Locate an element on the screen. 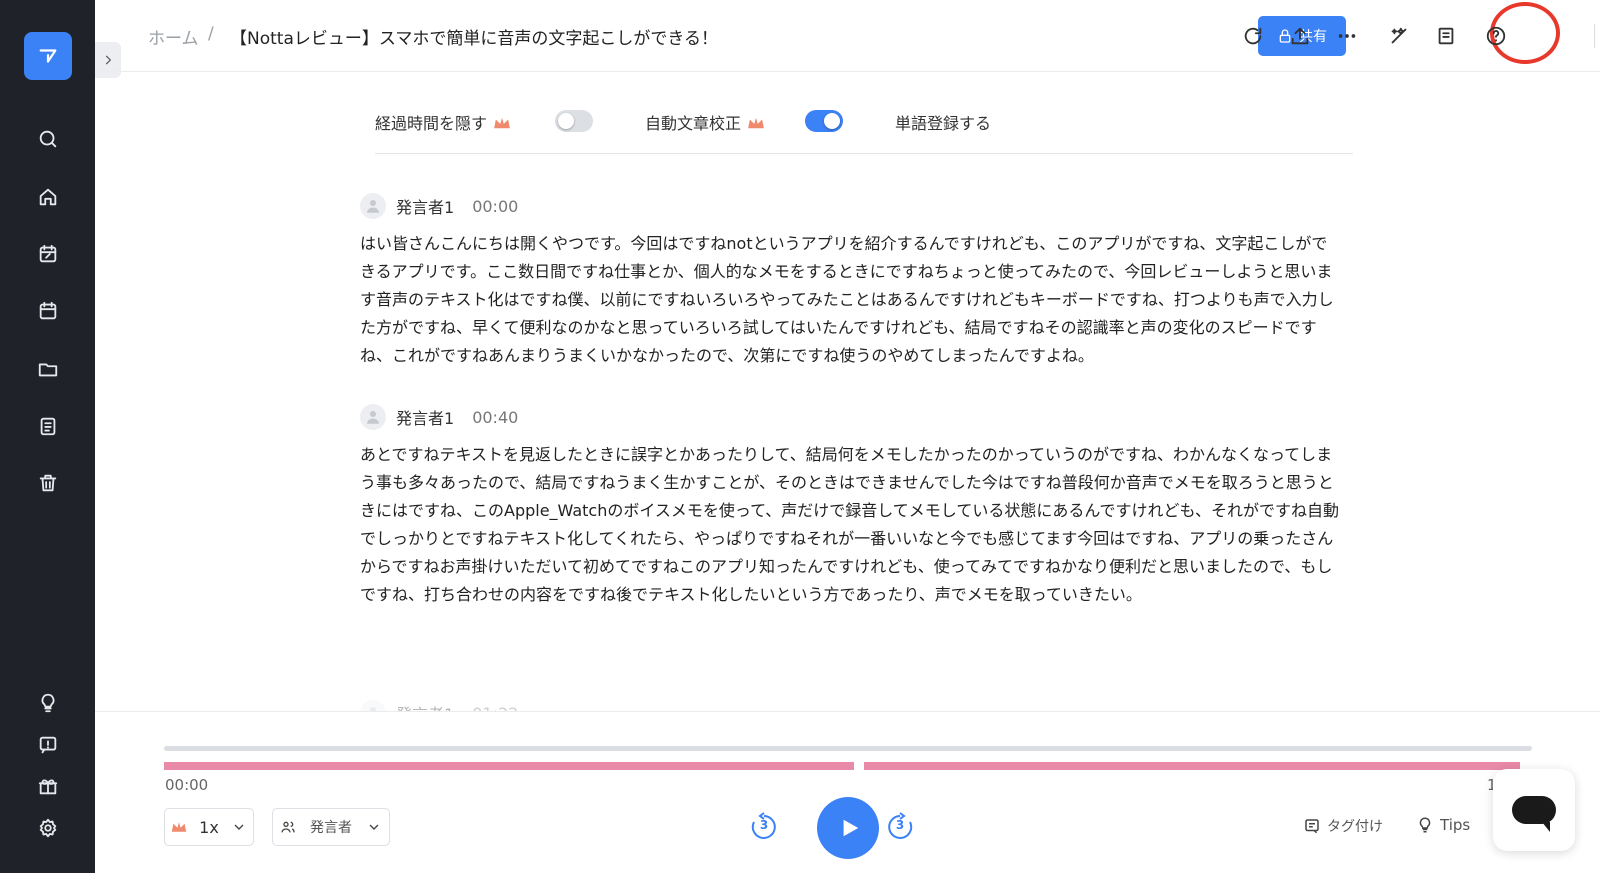 This screenshot has height=873, width=1600. calendar-edit-icon is located at coordinates (48, 254).